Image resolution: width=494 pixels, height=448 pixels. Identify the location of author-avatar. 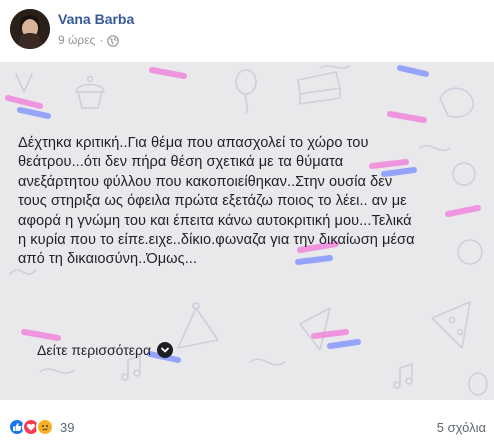
(30, 29).